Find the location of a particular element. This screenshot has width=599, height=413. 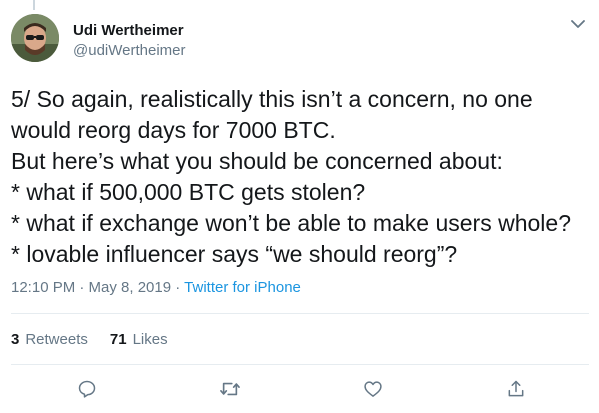

avatar-image is located at coordinates (35, 38).